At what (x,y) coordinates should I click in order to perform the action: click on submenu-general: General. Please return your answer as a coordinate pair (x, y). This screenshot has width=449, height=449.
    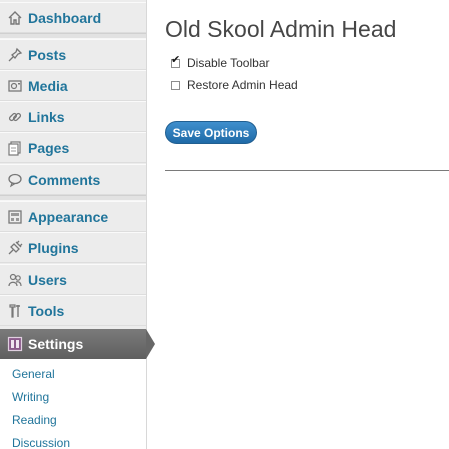
    Looking at the image, I should click on (33, 374).